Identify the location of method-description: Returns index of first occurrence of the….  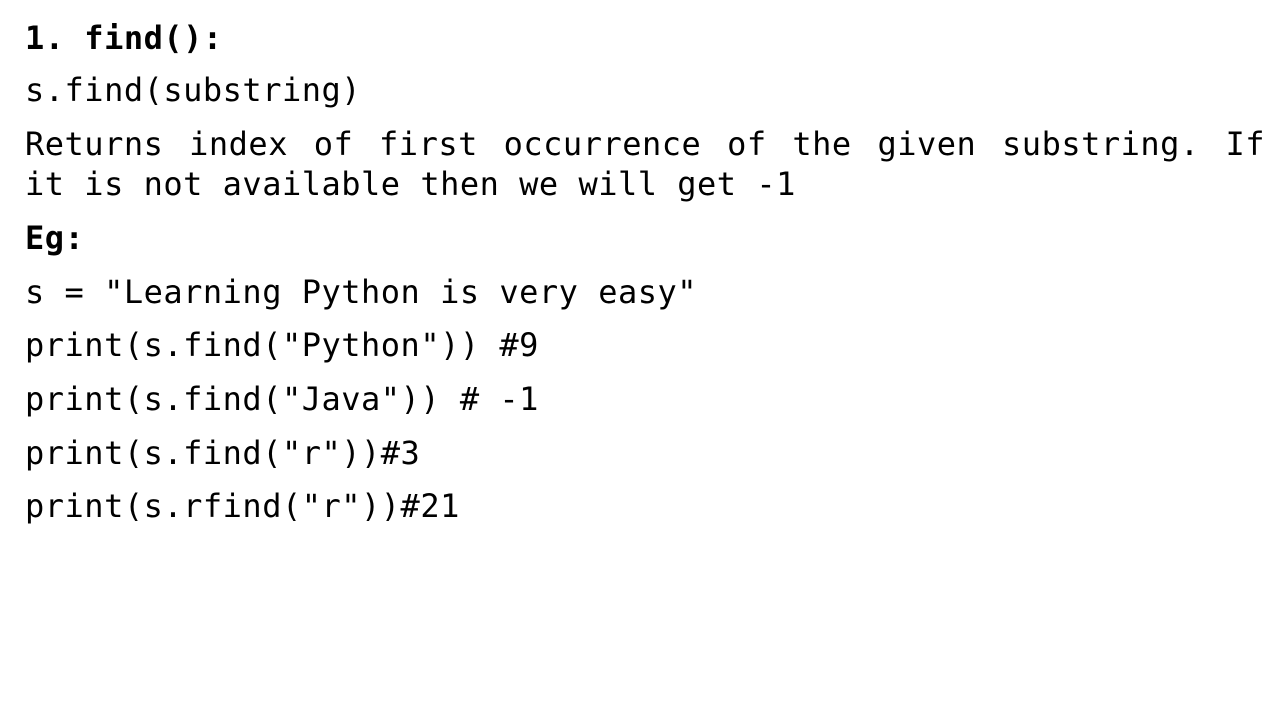
(645, 164).